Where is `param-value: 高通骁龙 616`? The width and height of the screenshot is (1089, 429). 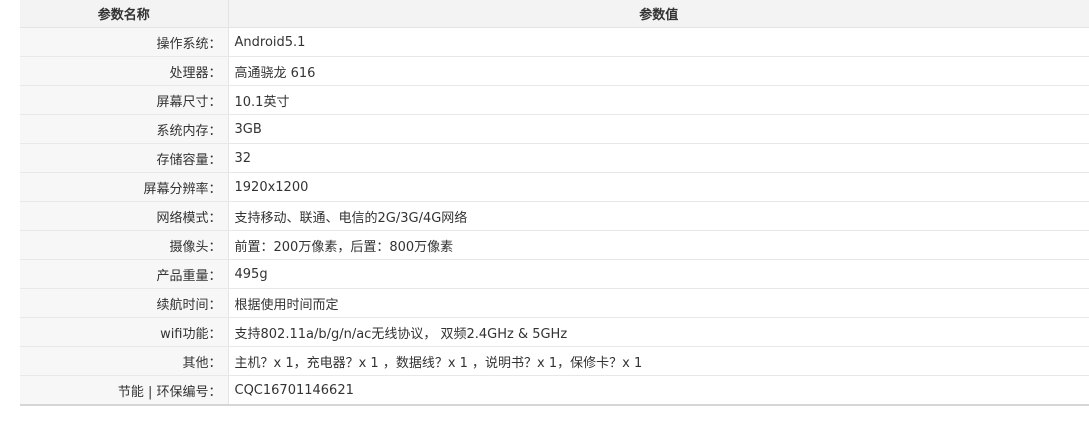
param-value: 高通骁龙 616 is located at coordinates (658, 71).